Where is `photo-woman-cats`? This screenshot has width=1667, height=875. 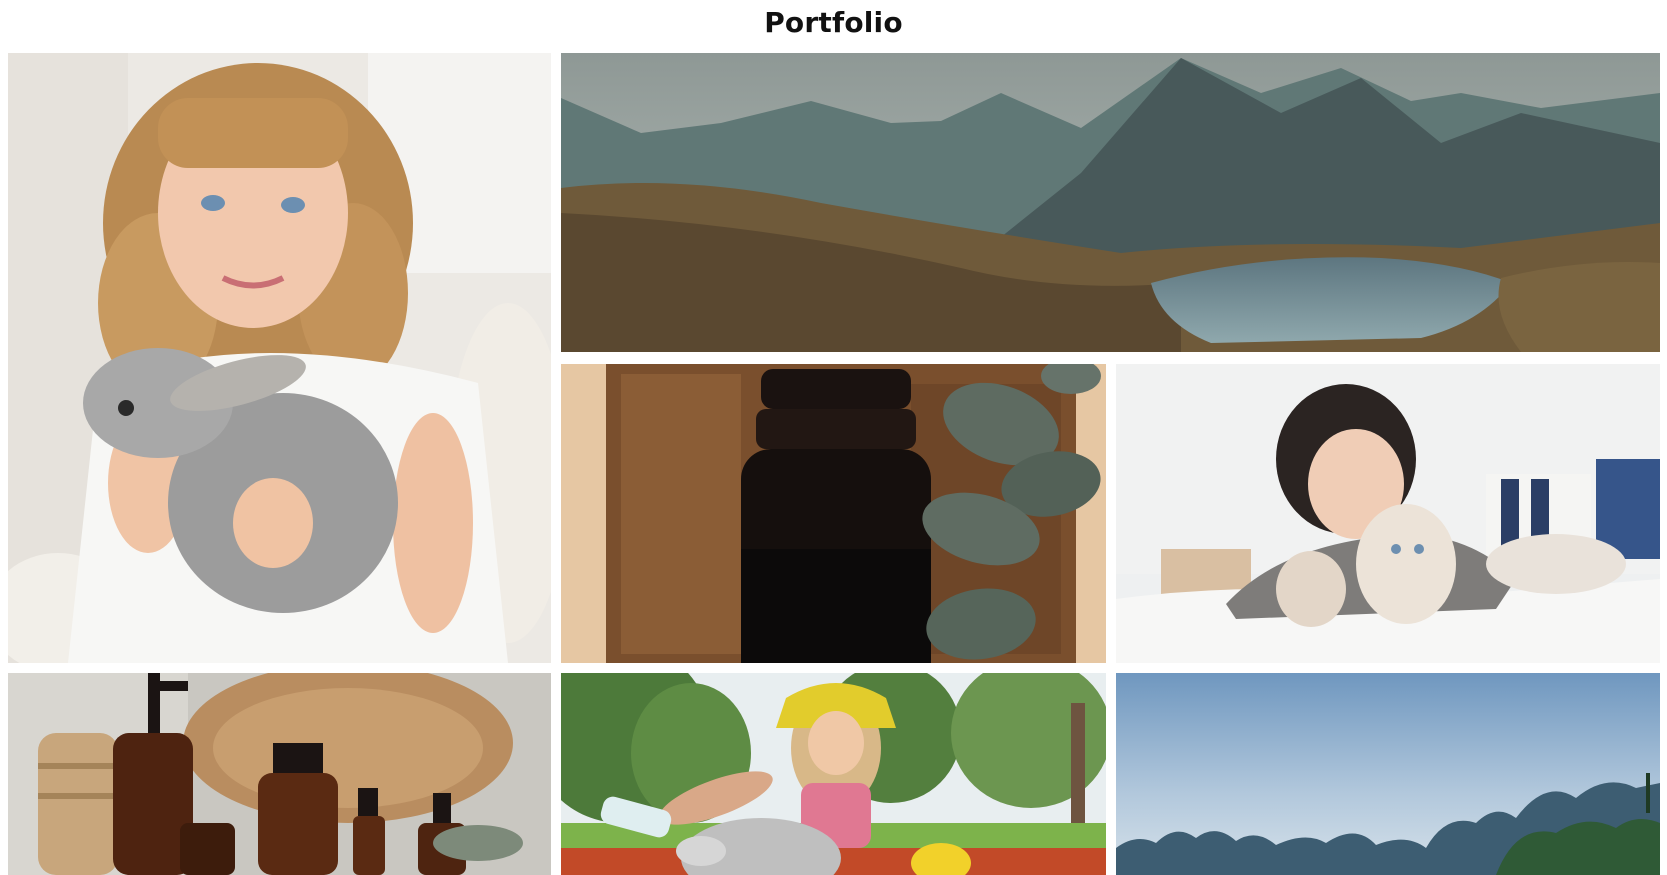
photo-woman-cats is located at coordinates (1388, 513).